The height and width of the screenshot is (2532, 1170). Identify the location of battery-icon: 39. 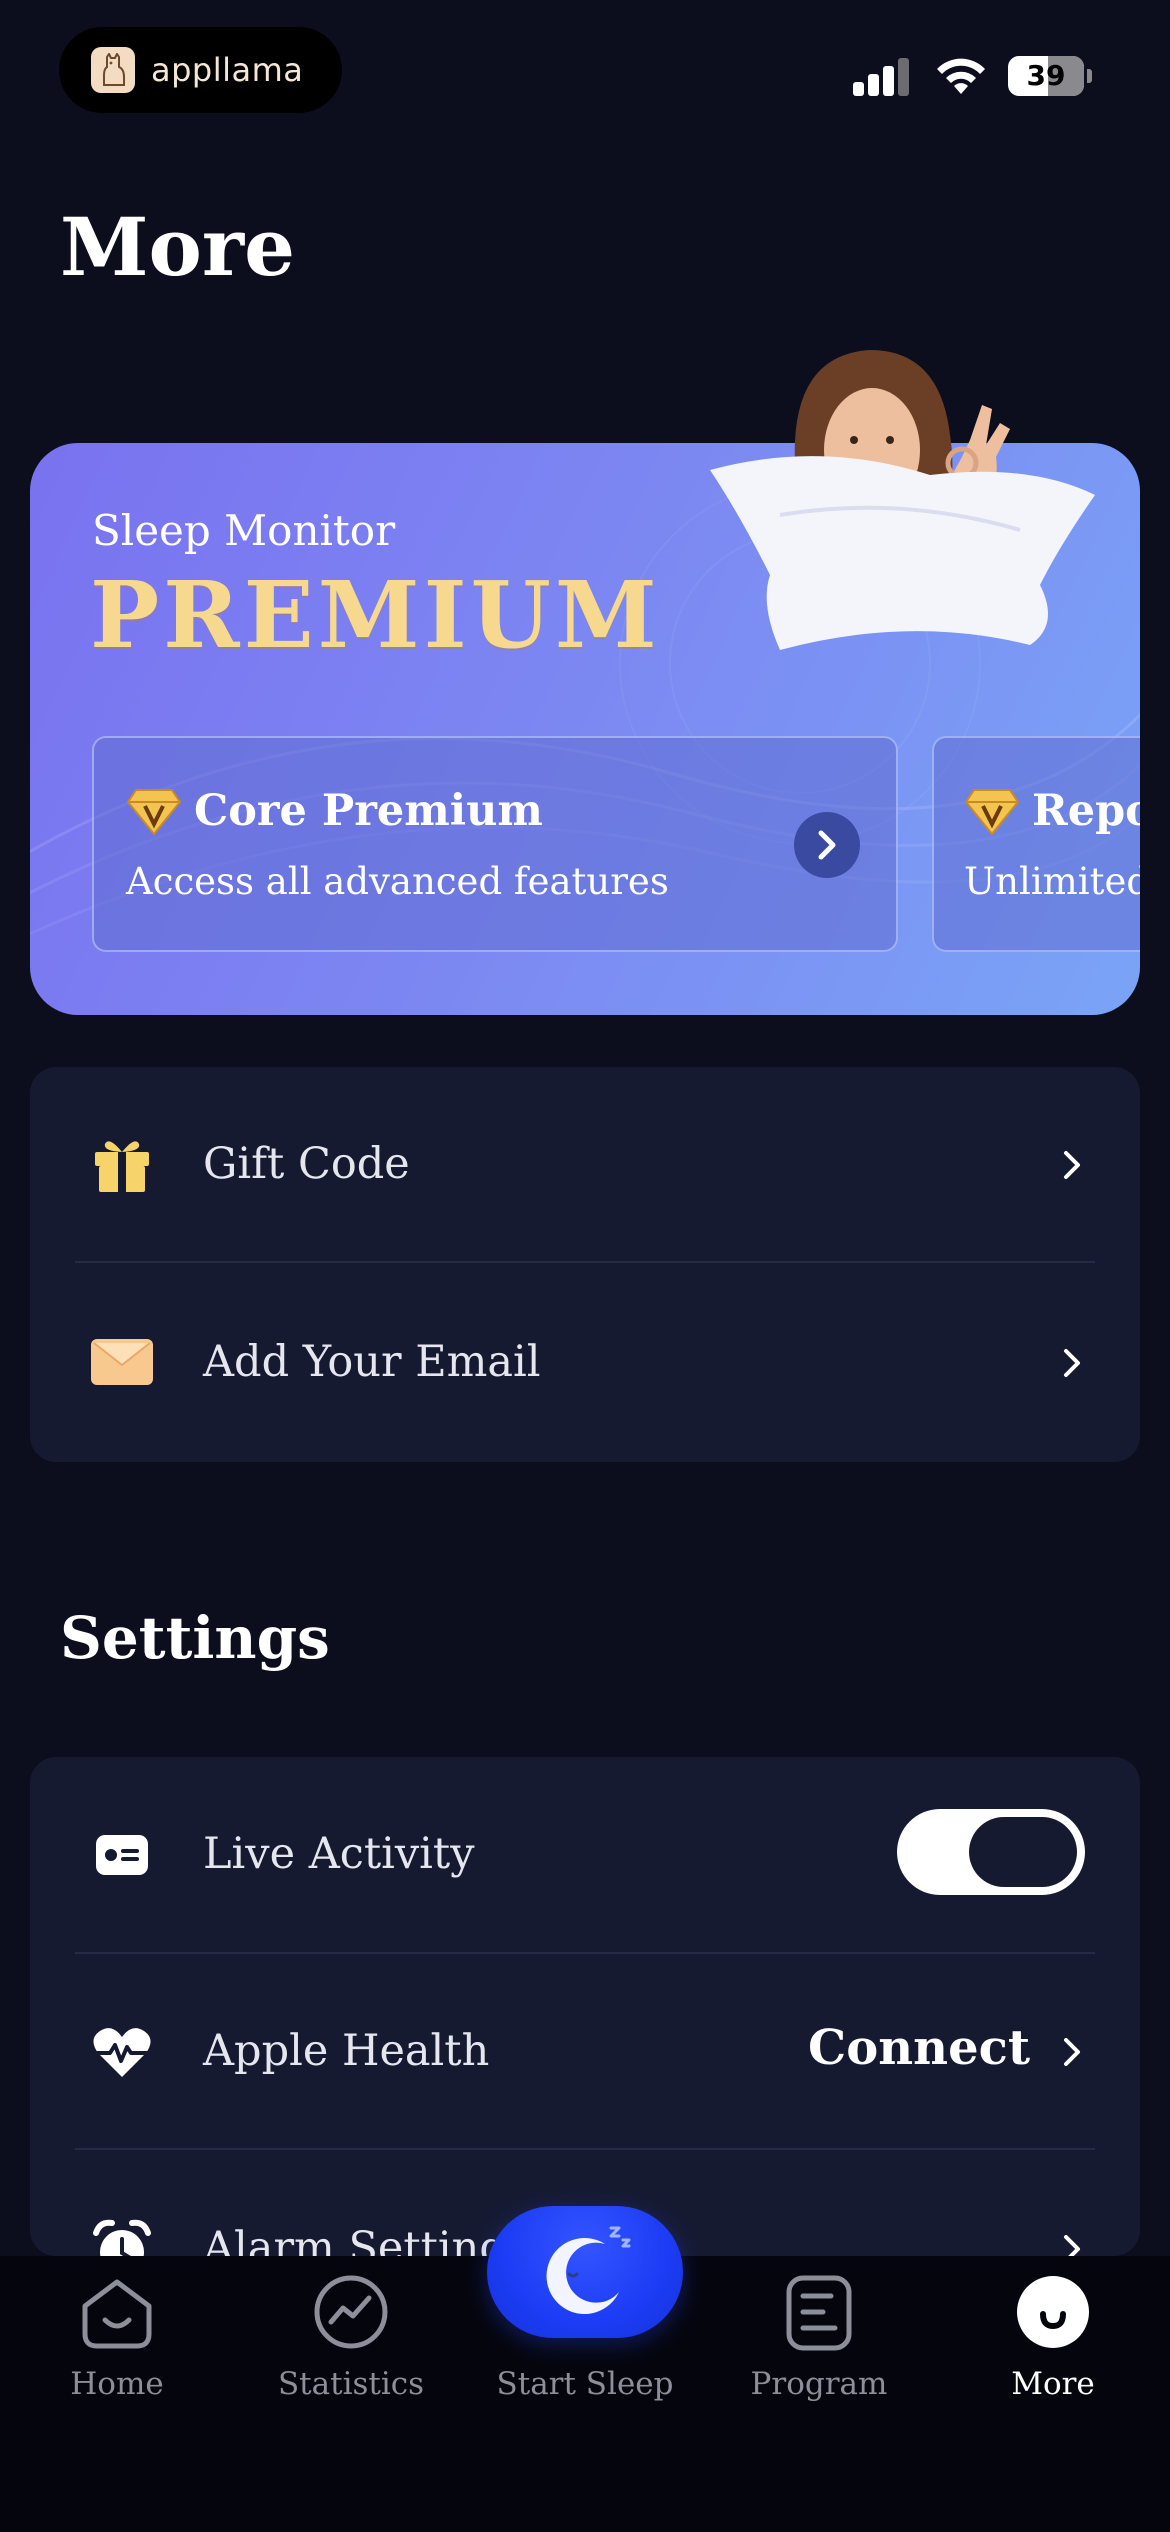
(1050, 76).